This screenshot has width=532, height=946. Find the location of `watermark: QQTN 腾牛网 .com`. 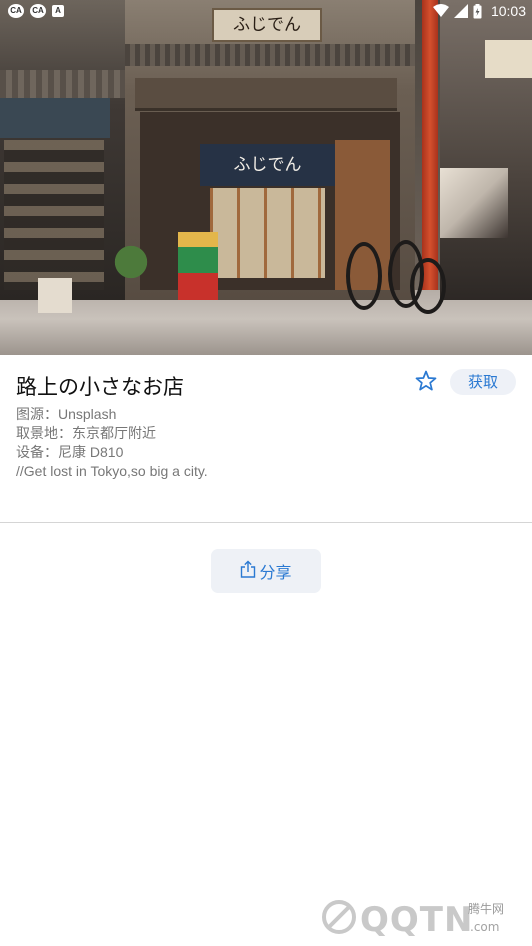

watermark: QQTN 腾牛网 .com is located at coordinates (425, 919).